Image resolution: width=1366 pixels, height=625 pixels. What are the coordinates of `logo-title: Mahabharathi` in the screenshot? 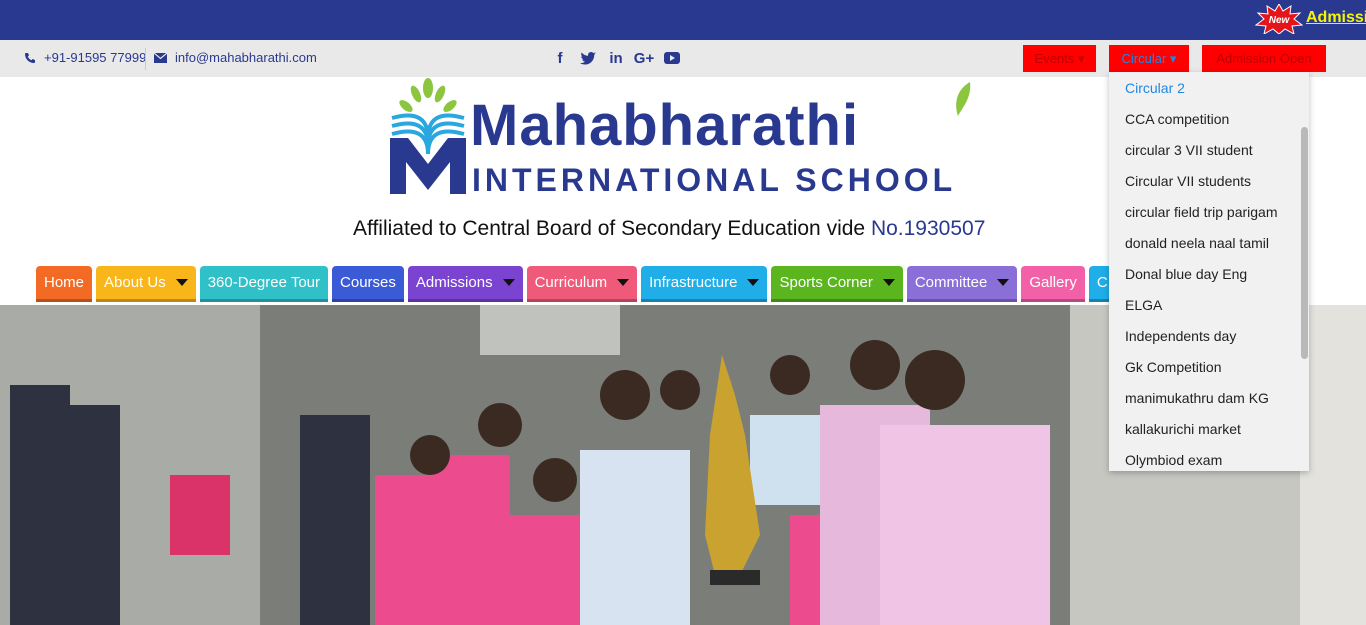 It's located at (665, 125).